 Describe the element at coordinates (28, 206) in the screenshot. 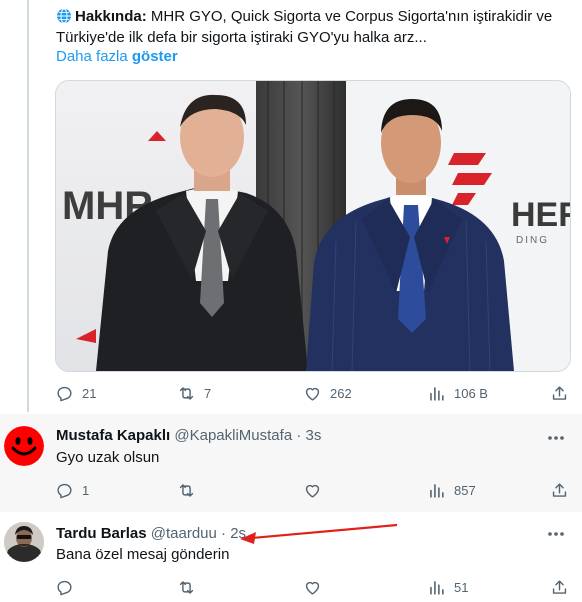

I see `thread-line` at that location.